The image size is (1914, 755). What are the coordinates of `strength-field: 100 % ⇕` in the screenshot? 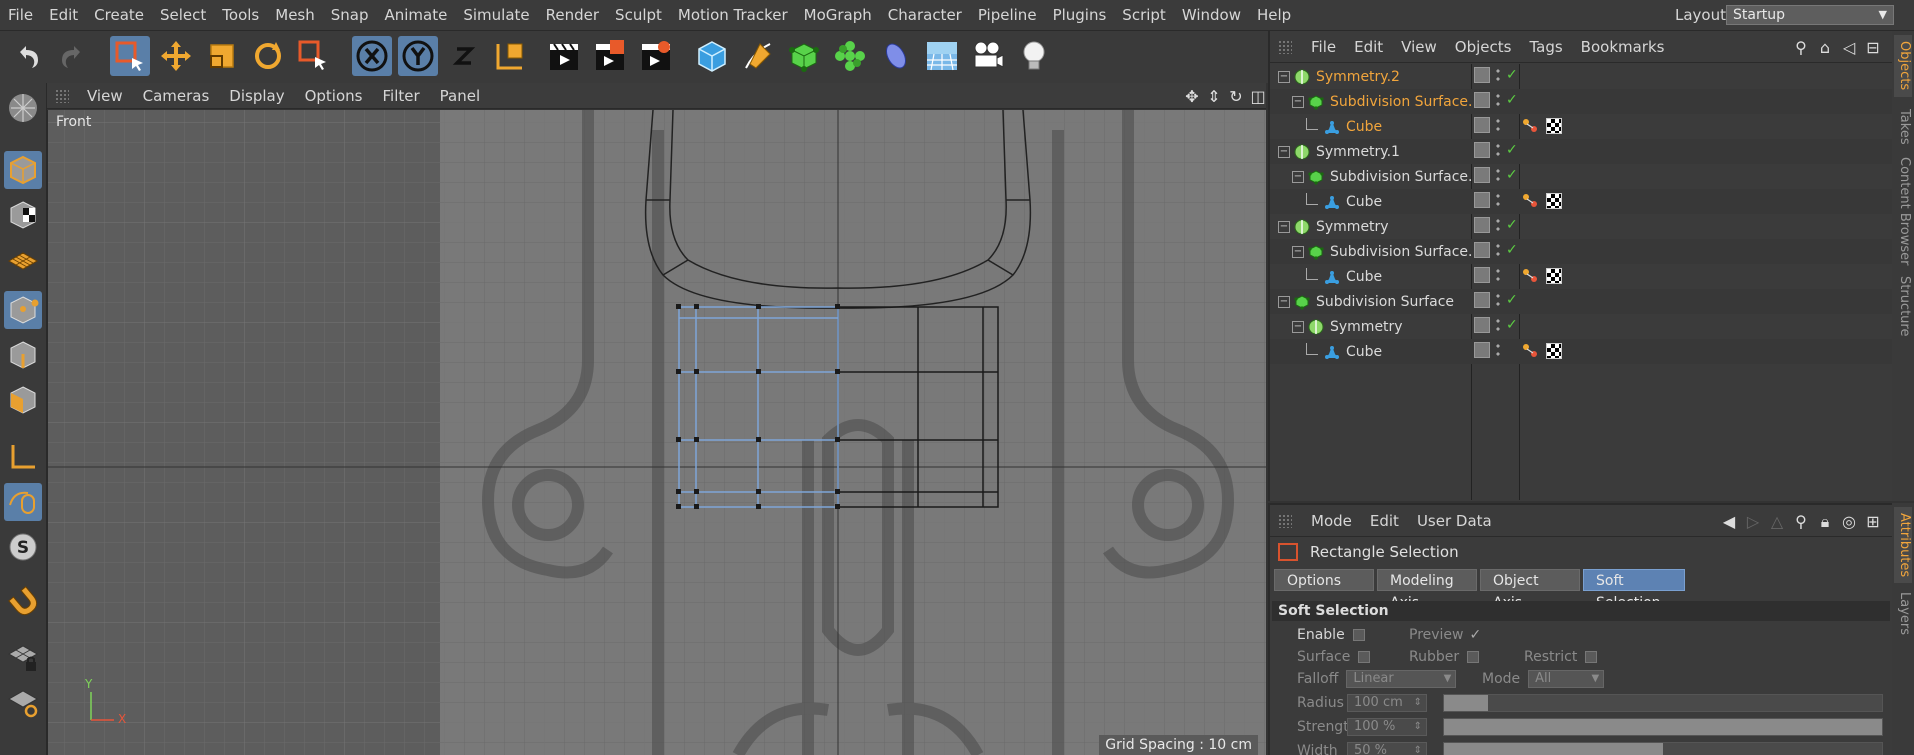 It's located at (1387, 727).